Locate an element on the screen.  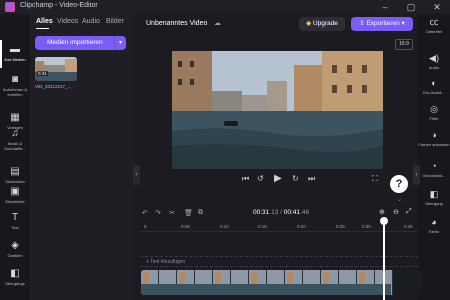
nav-item-ihre-medien: ▬ Ihre Medien is located at coordinates (15, 59).